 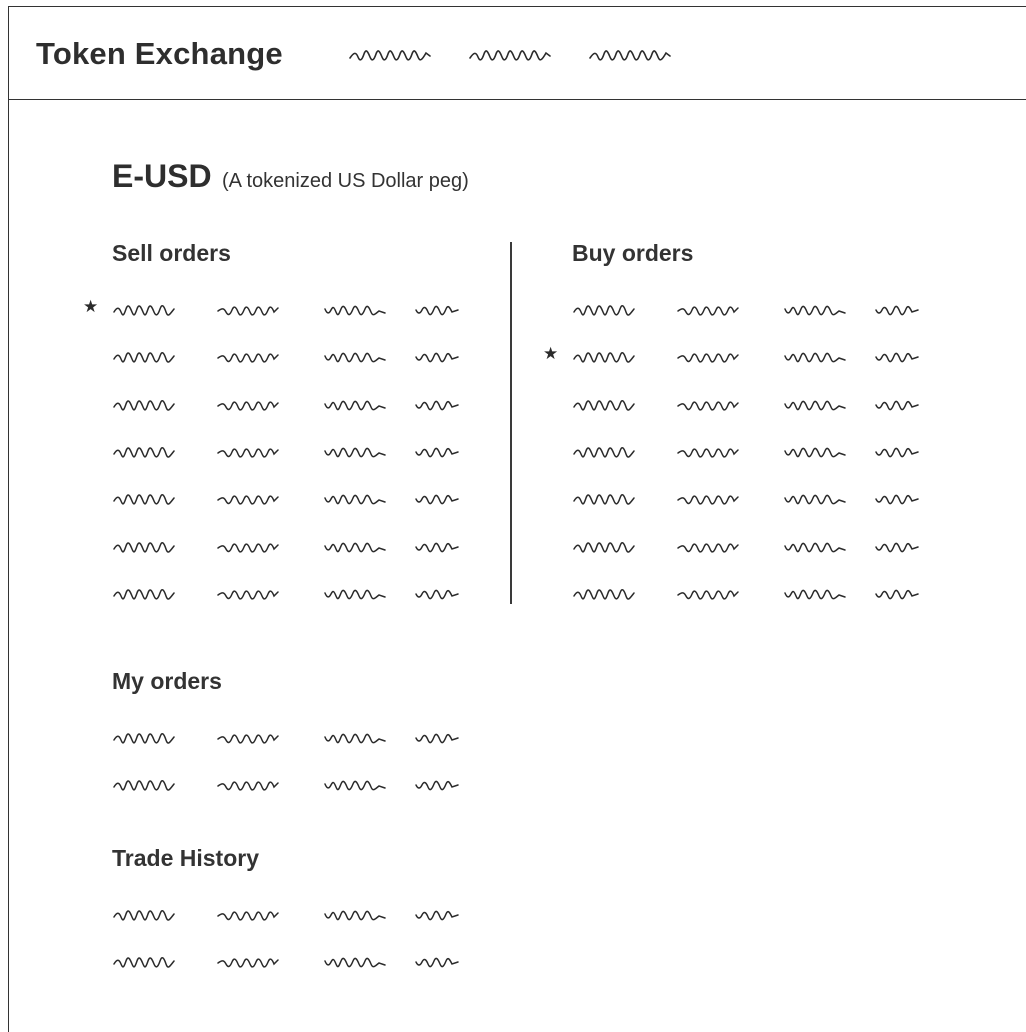 What do you see at coordinates (167, 681) in the screenshot?
I see `my-orders-title: My orders` at bounding box center [167, 681].